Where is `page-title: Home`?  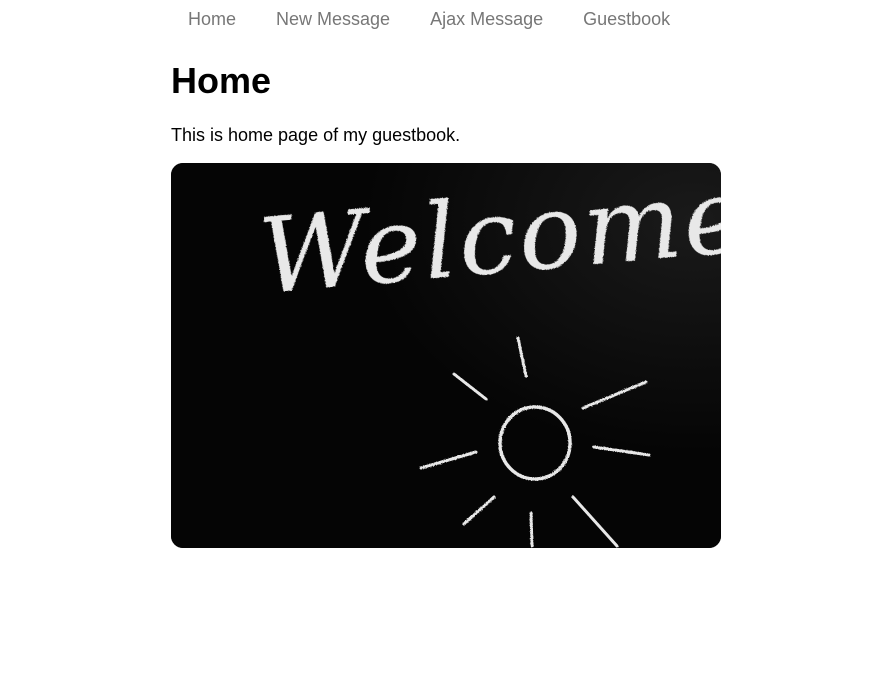
page-title: Home is located at coordinates (221, 80).